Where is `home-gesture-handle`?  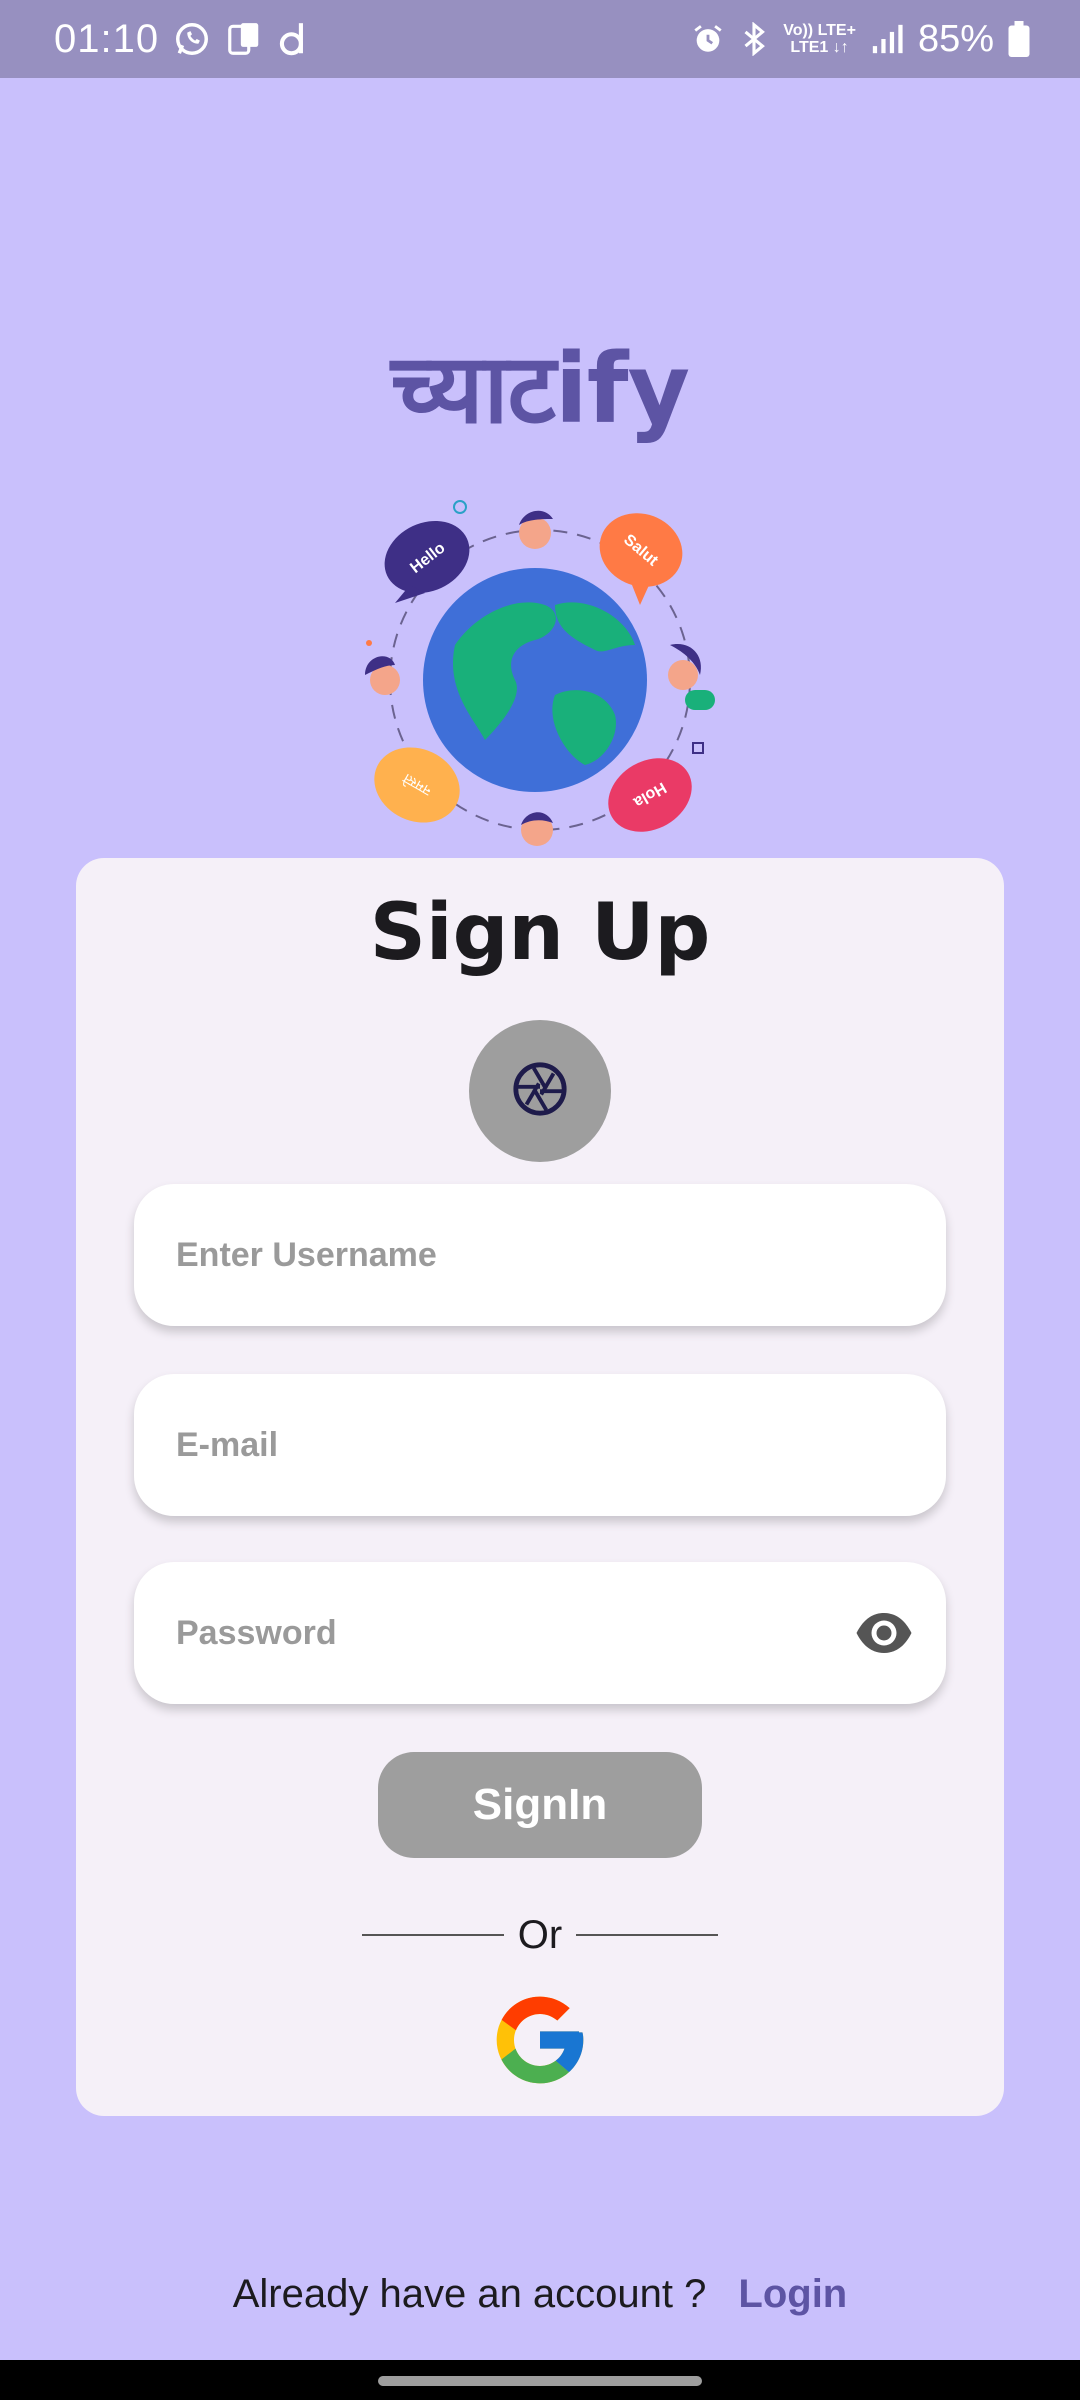 home-gesture-handle is located at coordinates (540, 2381).